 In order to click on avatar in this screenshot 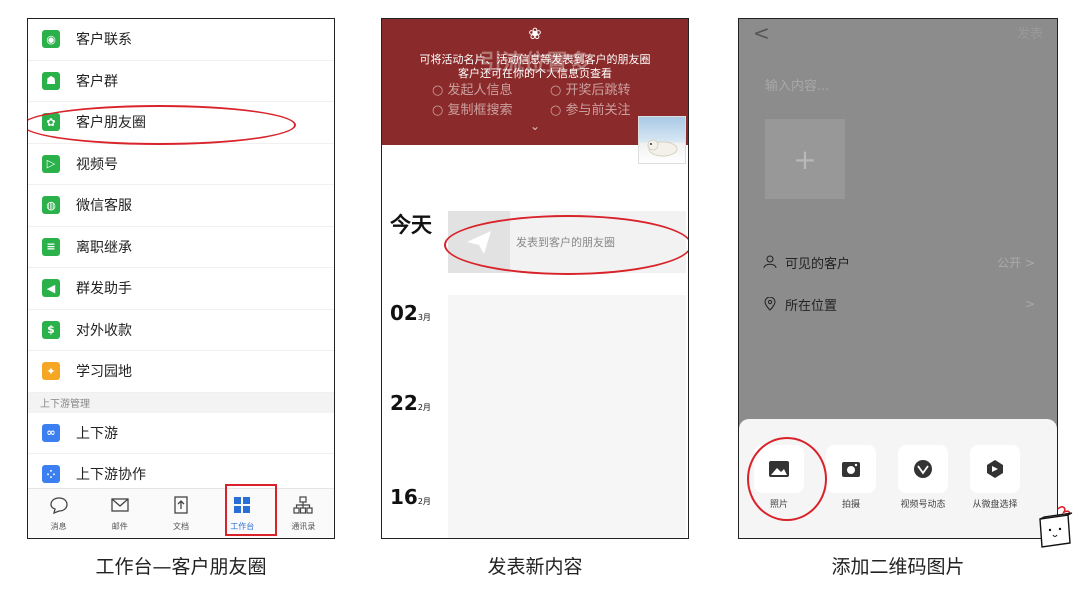, I will do `click(662, 140)`.